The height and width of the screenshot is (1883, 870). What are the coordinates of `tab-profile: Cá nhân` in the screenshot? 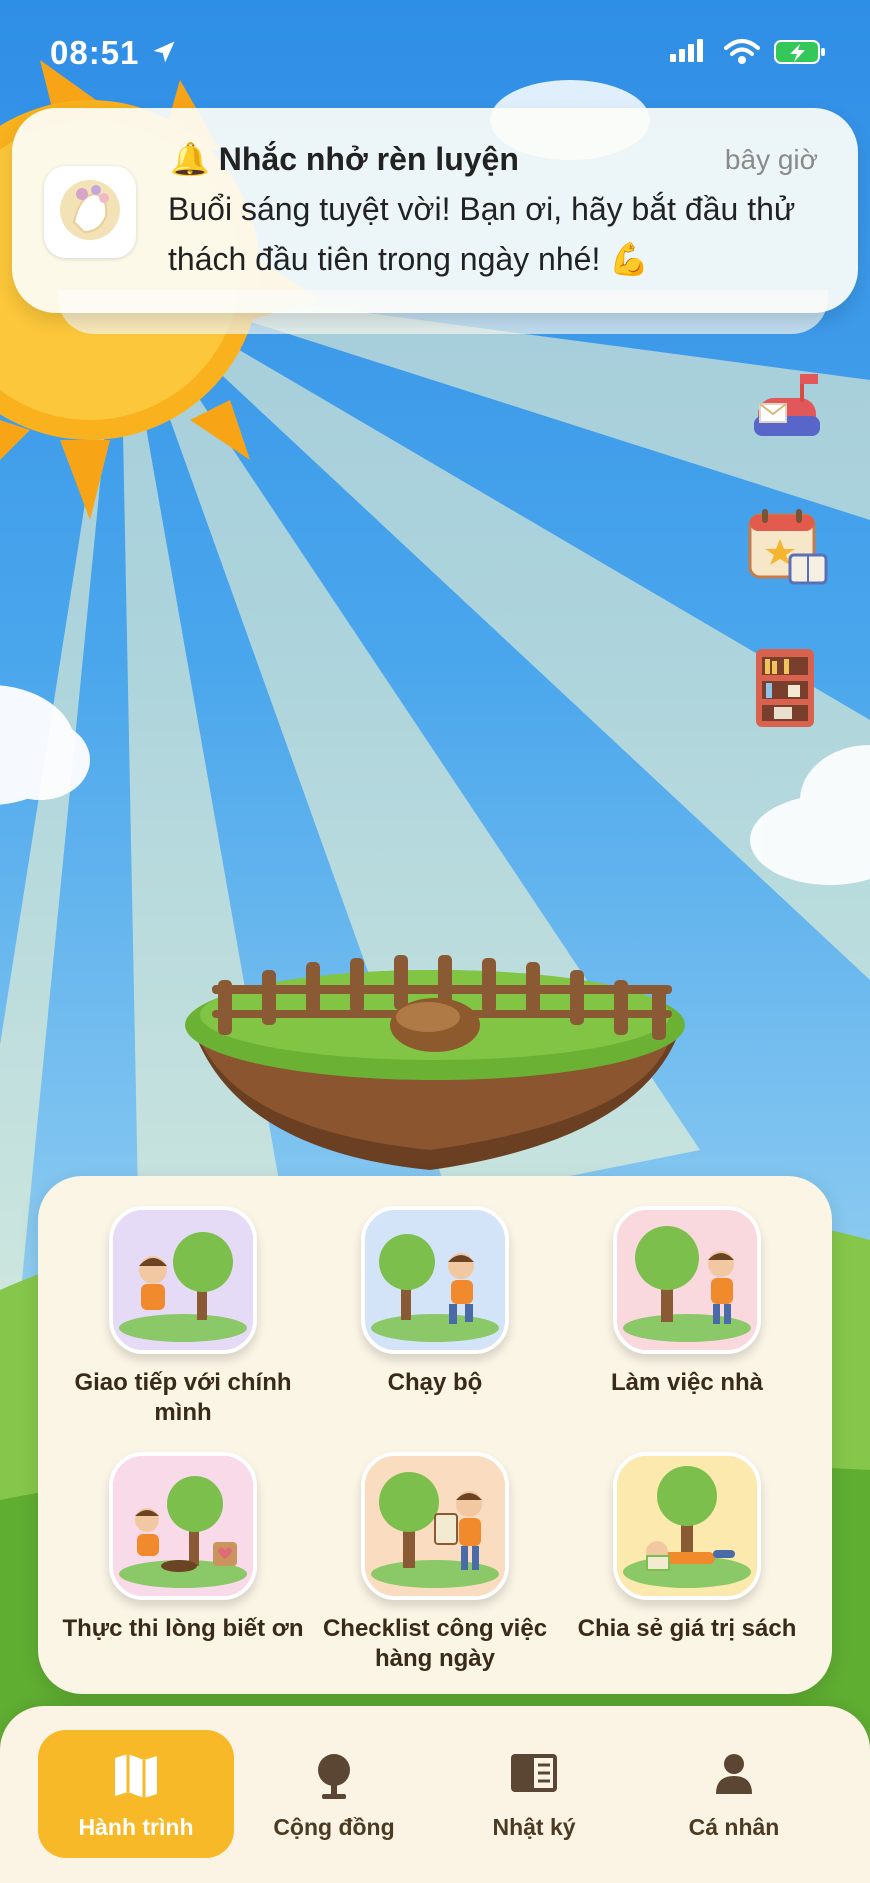 It's located at (734, 1794).